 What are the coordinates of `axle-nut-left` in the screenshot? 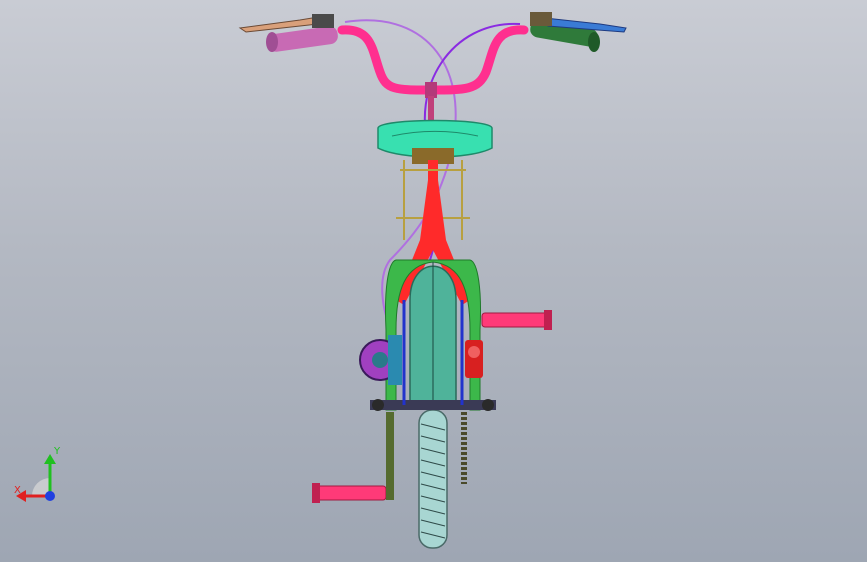 It's located at (378, 405).